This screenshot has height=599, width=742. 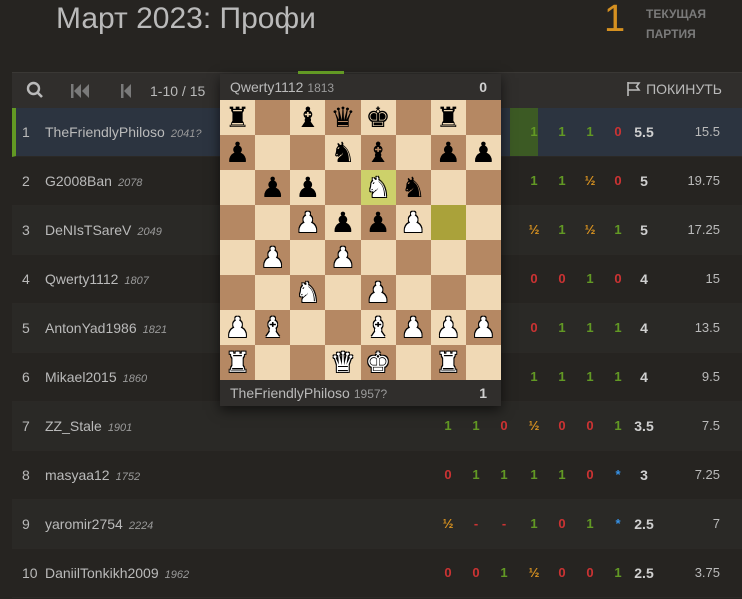 I want to click on white-knight-icon: ♞, so click(x=308, y=292).